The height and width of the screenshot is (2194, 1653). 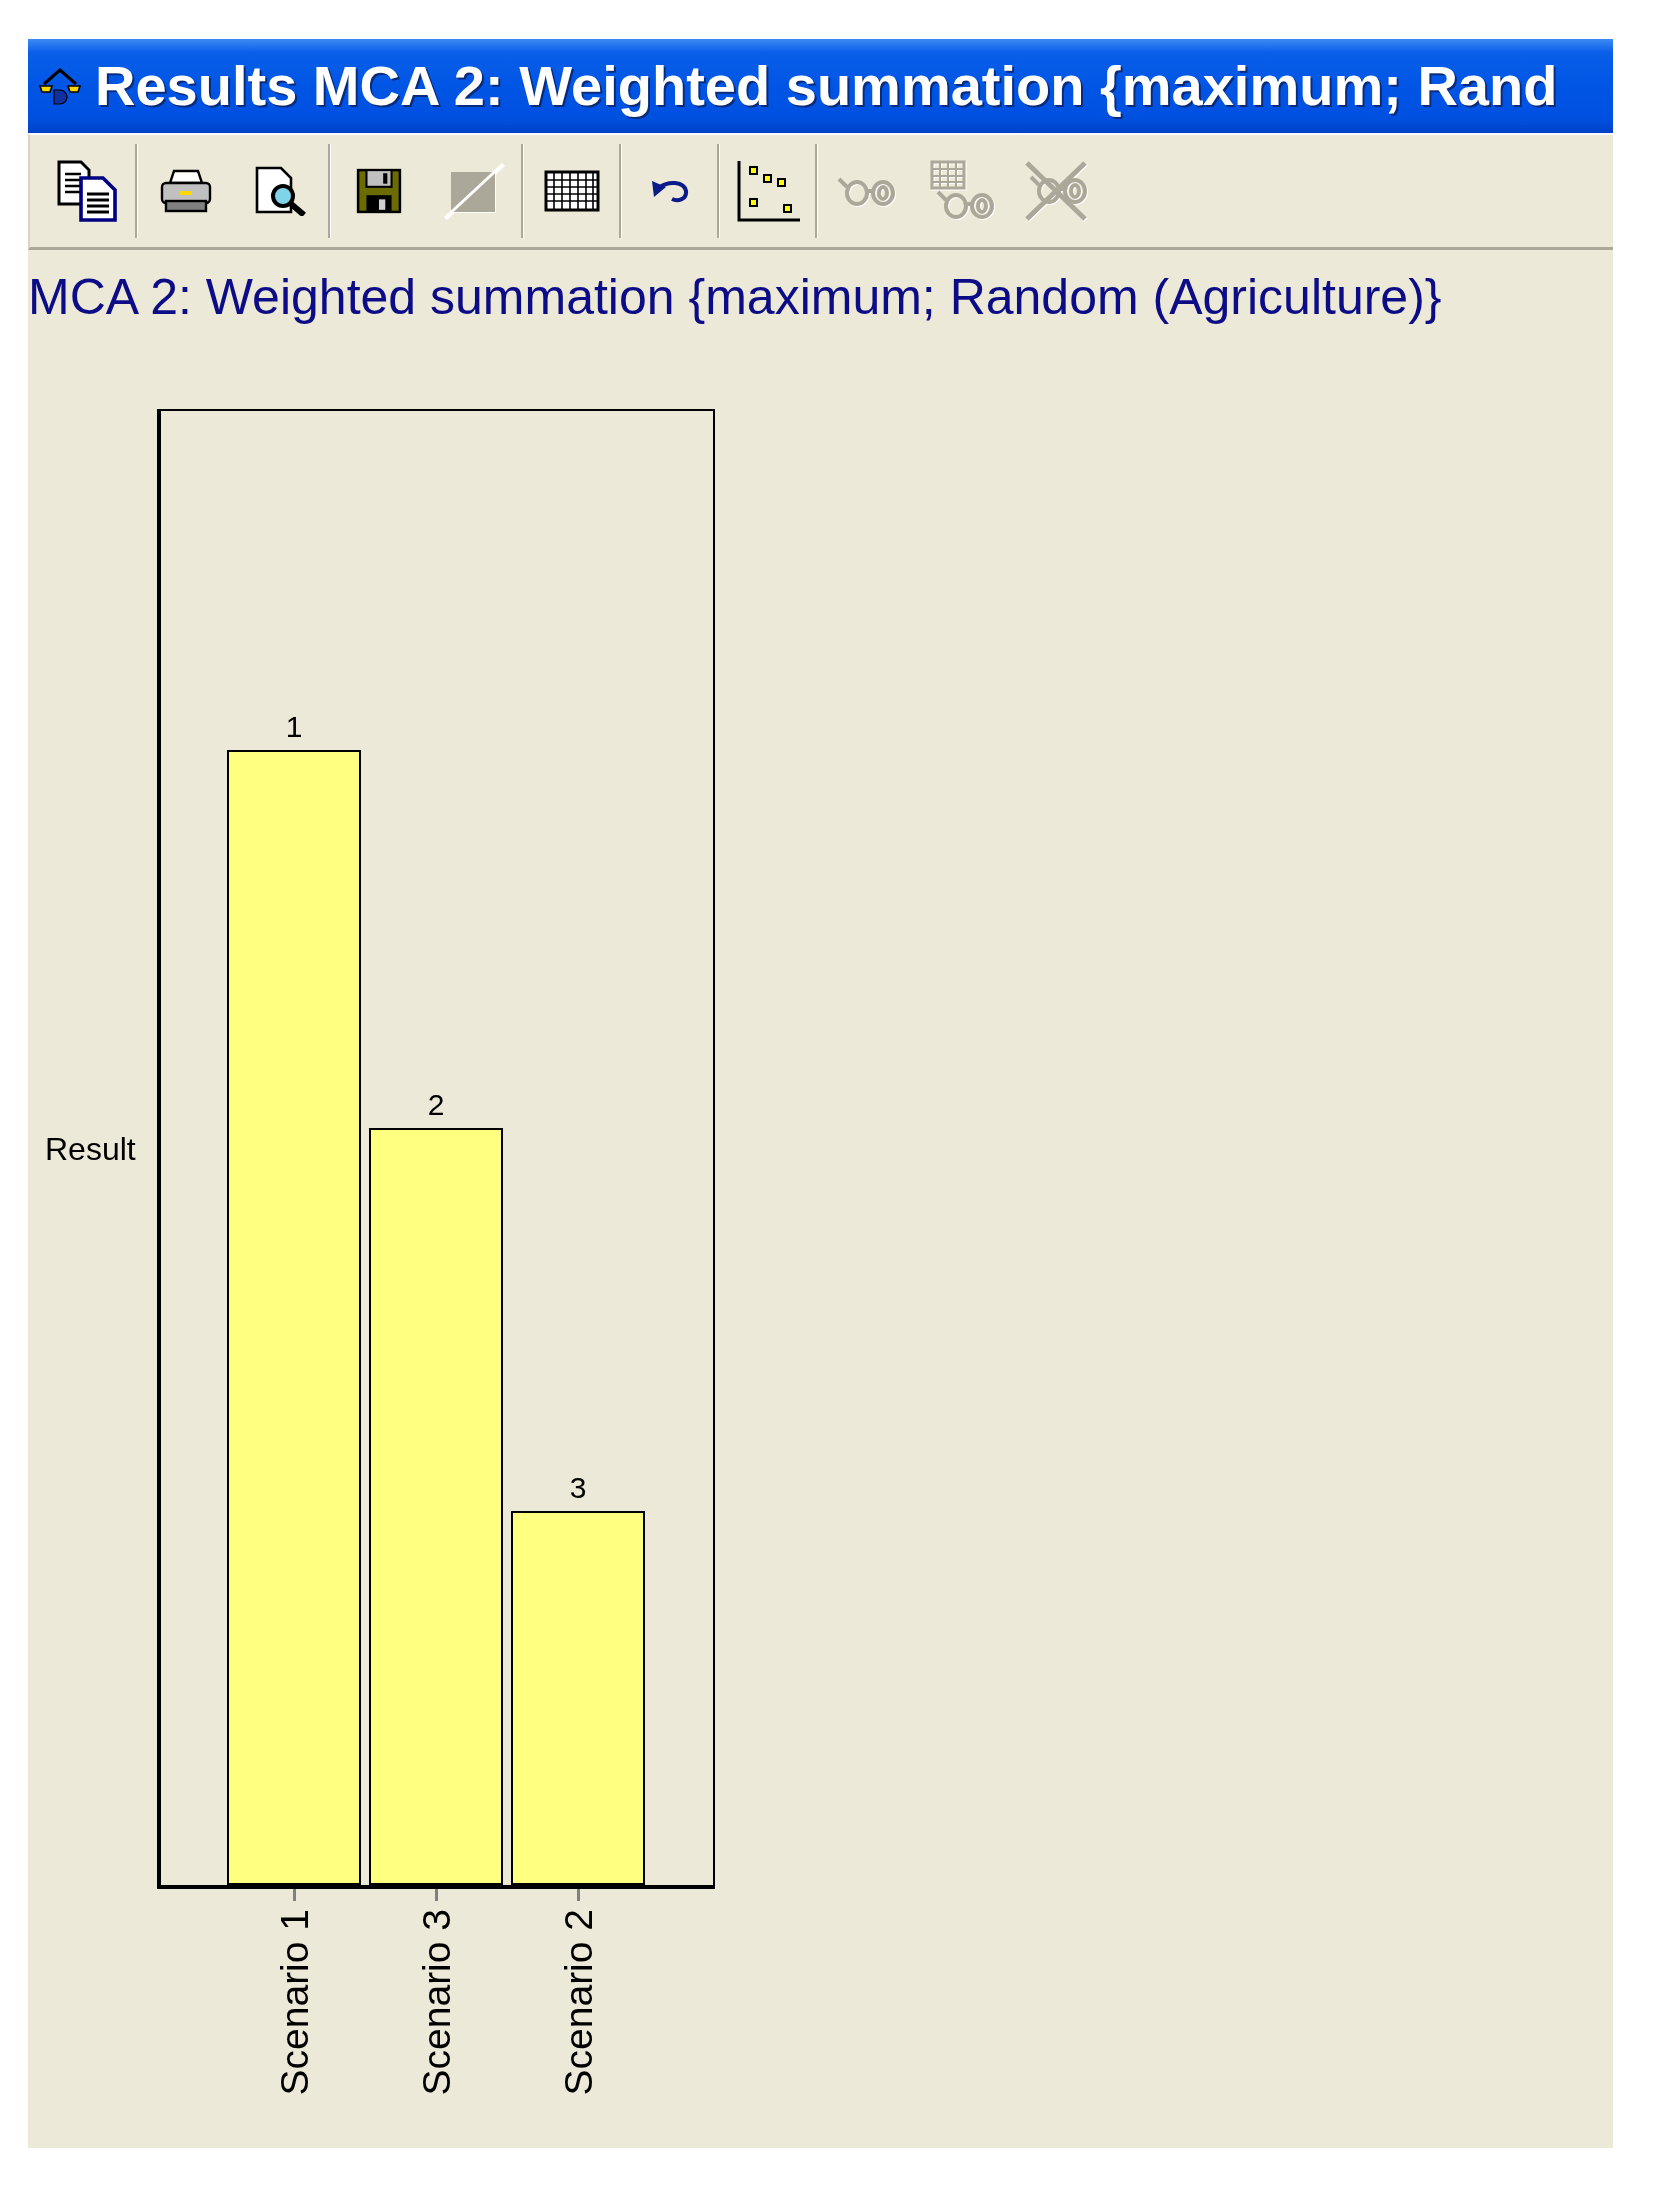 I want to click on axis-title: Result, so click(x=90, y=1148).